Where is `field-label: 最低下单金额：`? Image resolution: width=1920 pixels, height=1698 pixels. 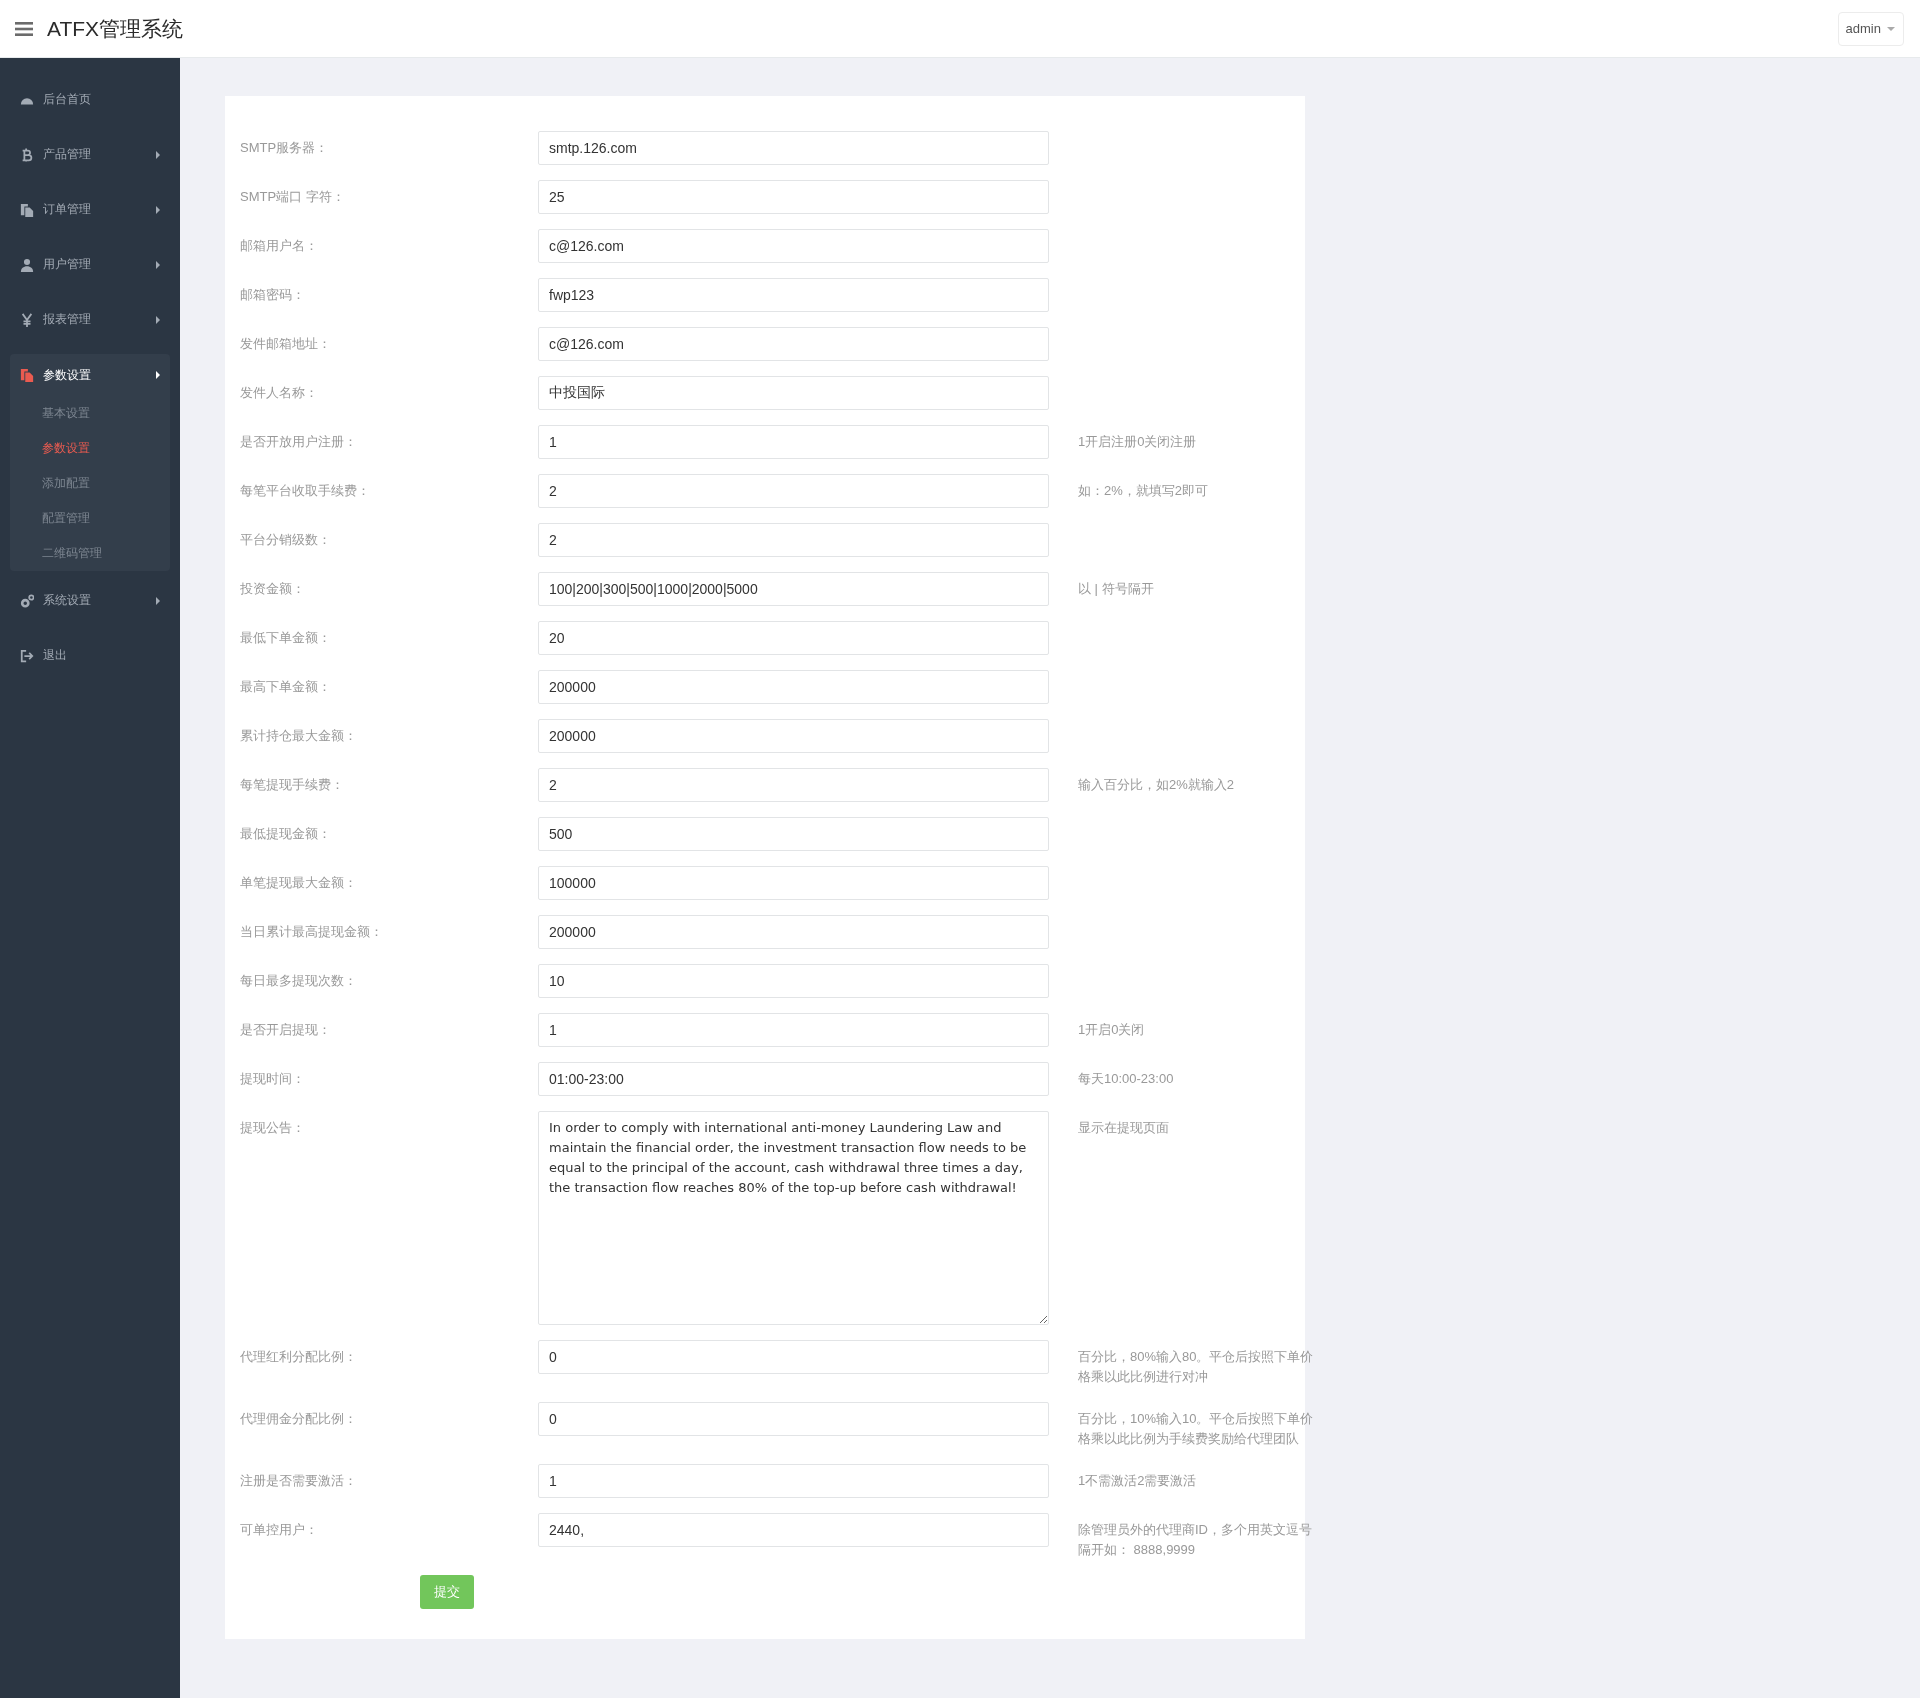 field-label: 最低下单金额： is located at coordinates (286, 638).